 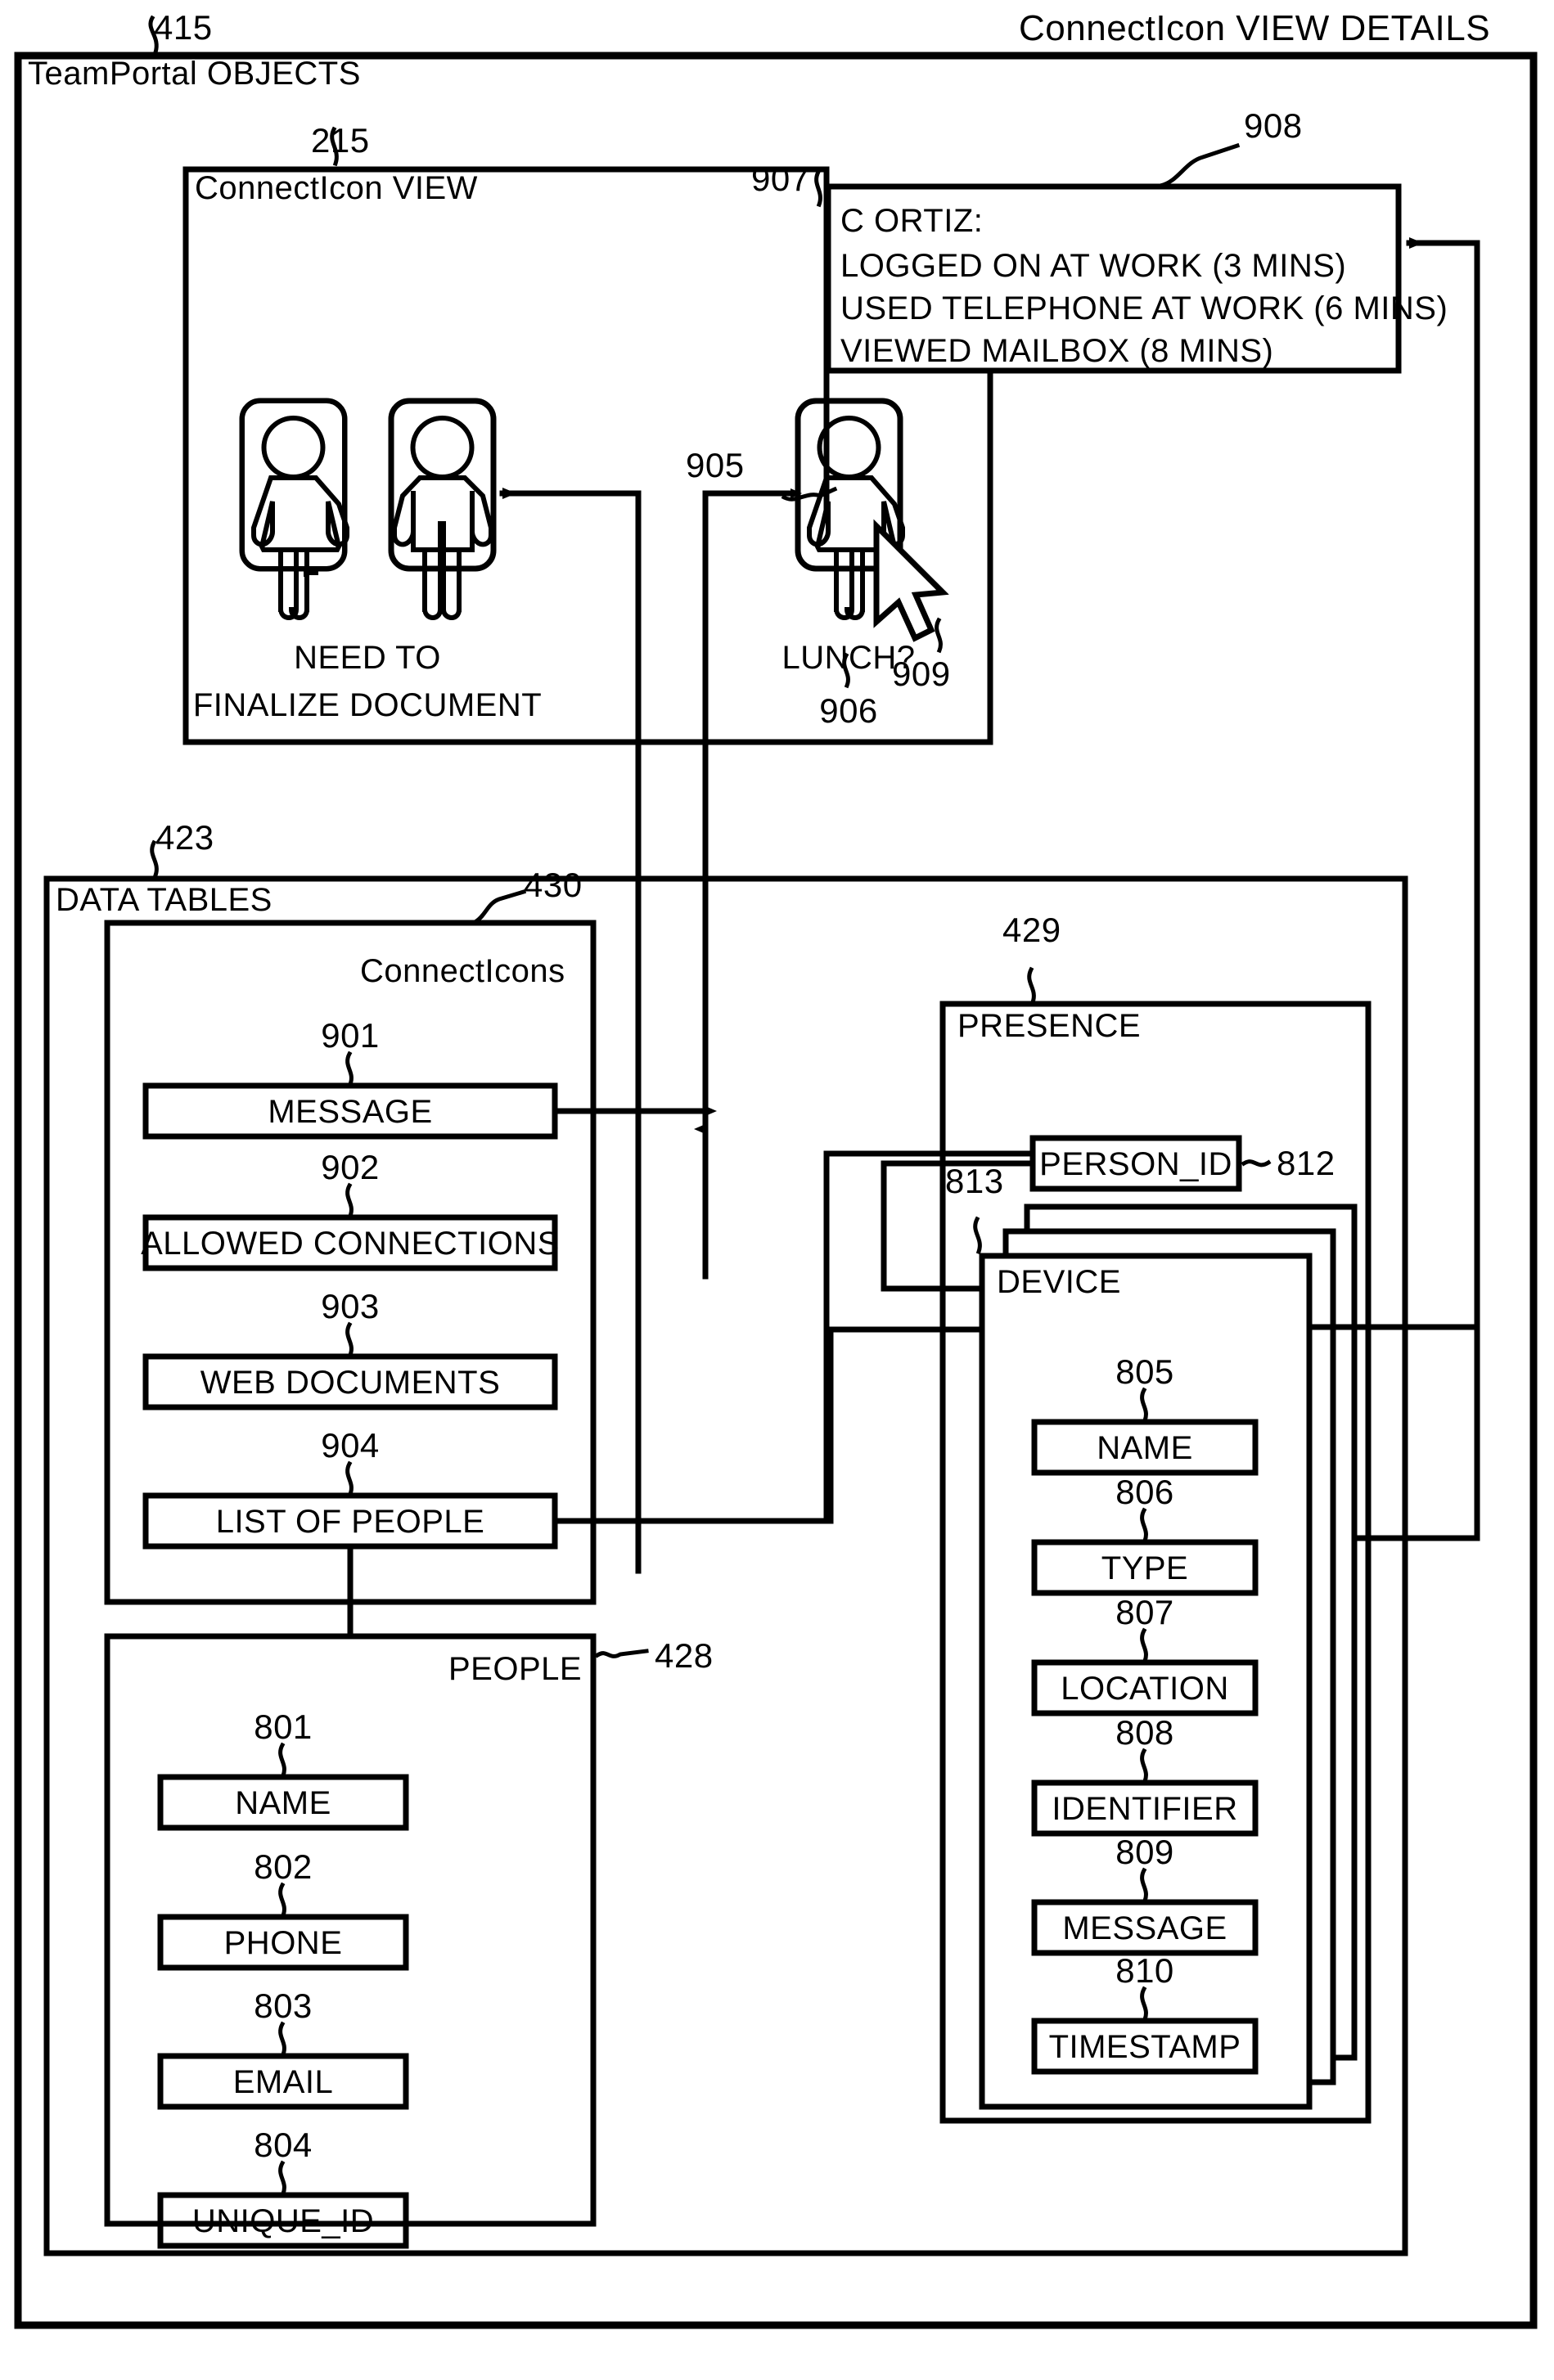 I want to click on field-allowed-connections-902: ALLOWED CONNECTIONS, so click(x=350, y=1244).